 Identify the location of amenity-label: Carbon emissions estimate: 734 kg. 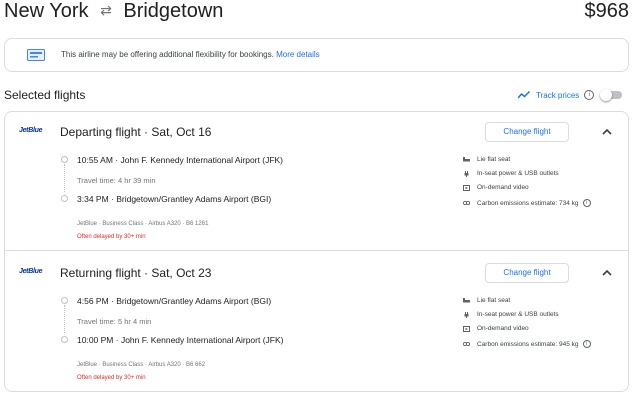
(528, 203).